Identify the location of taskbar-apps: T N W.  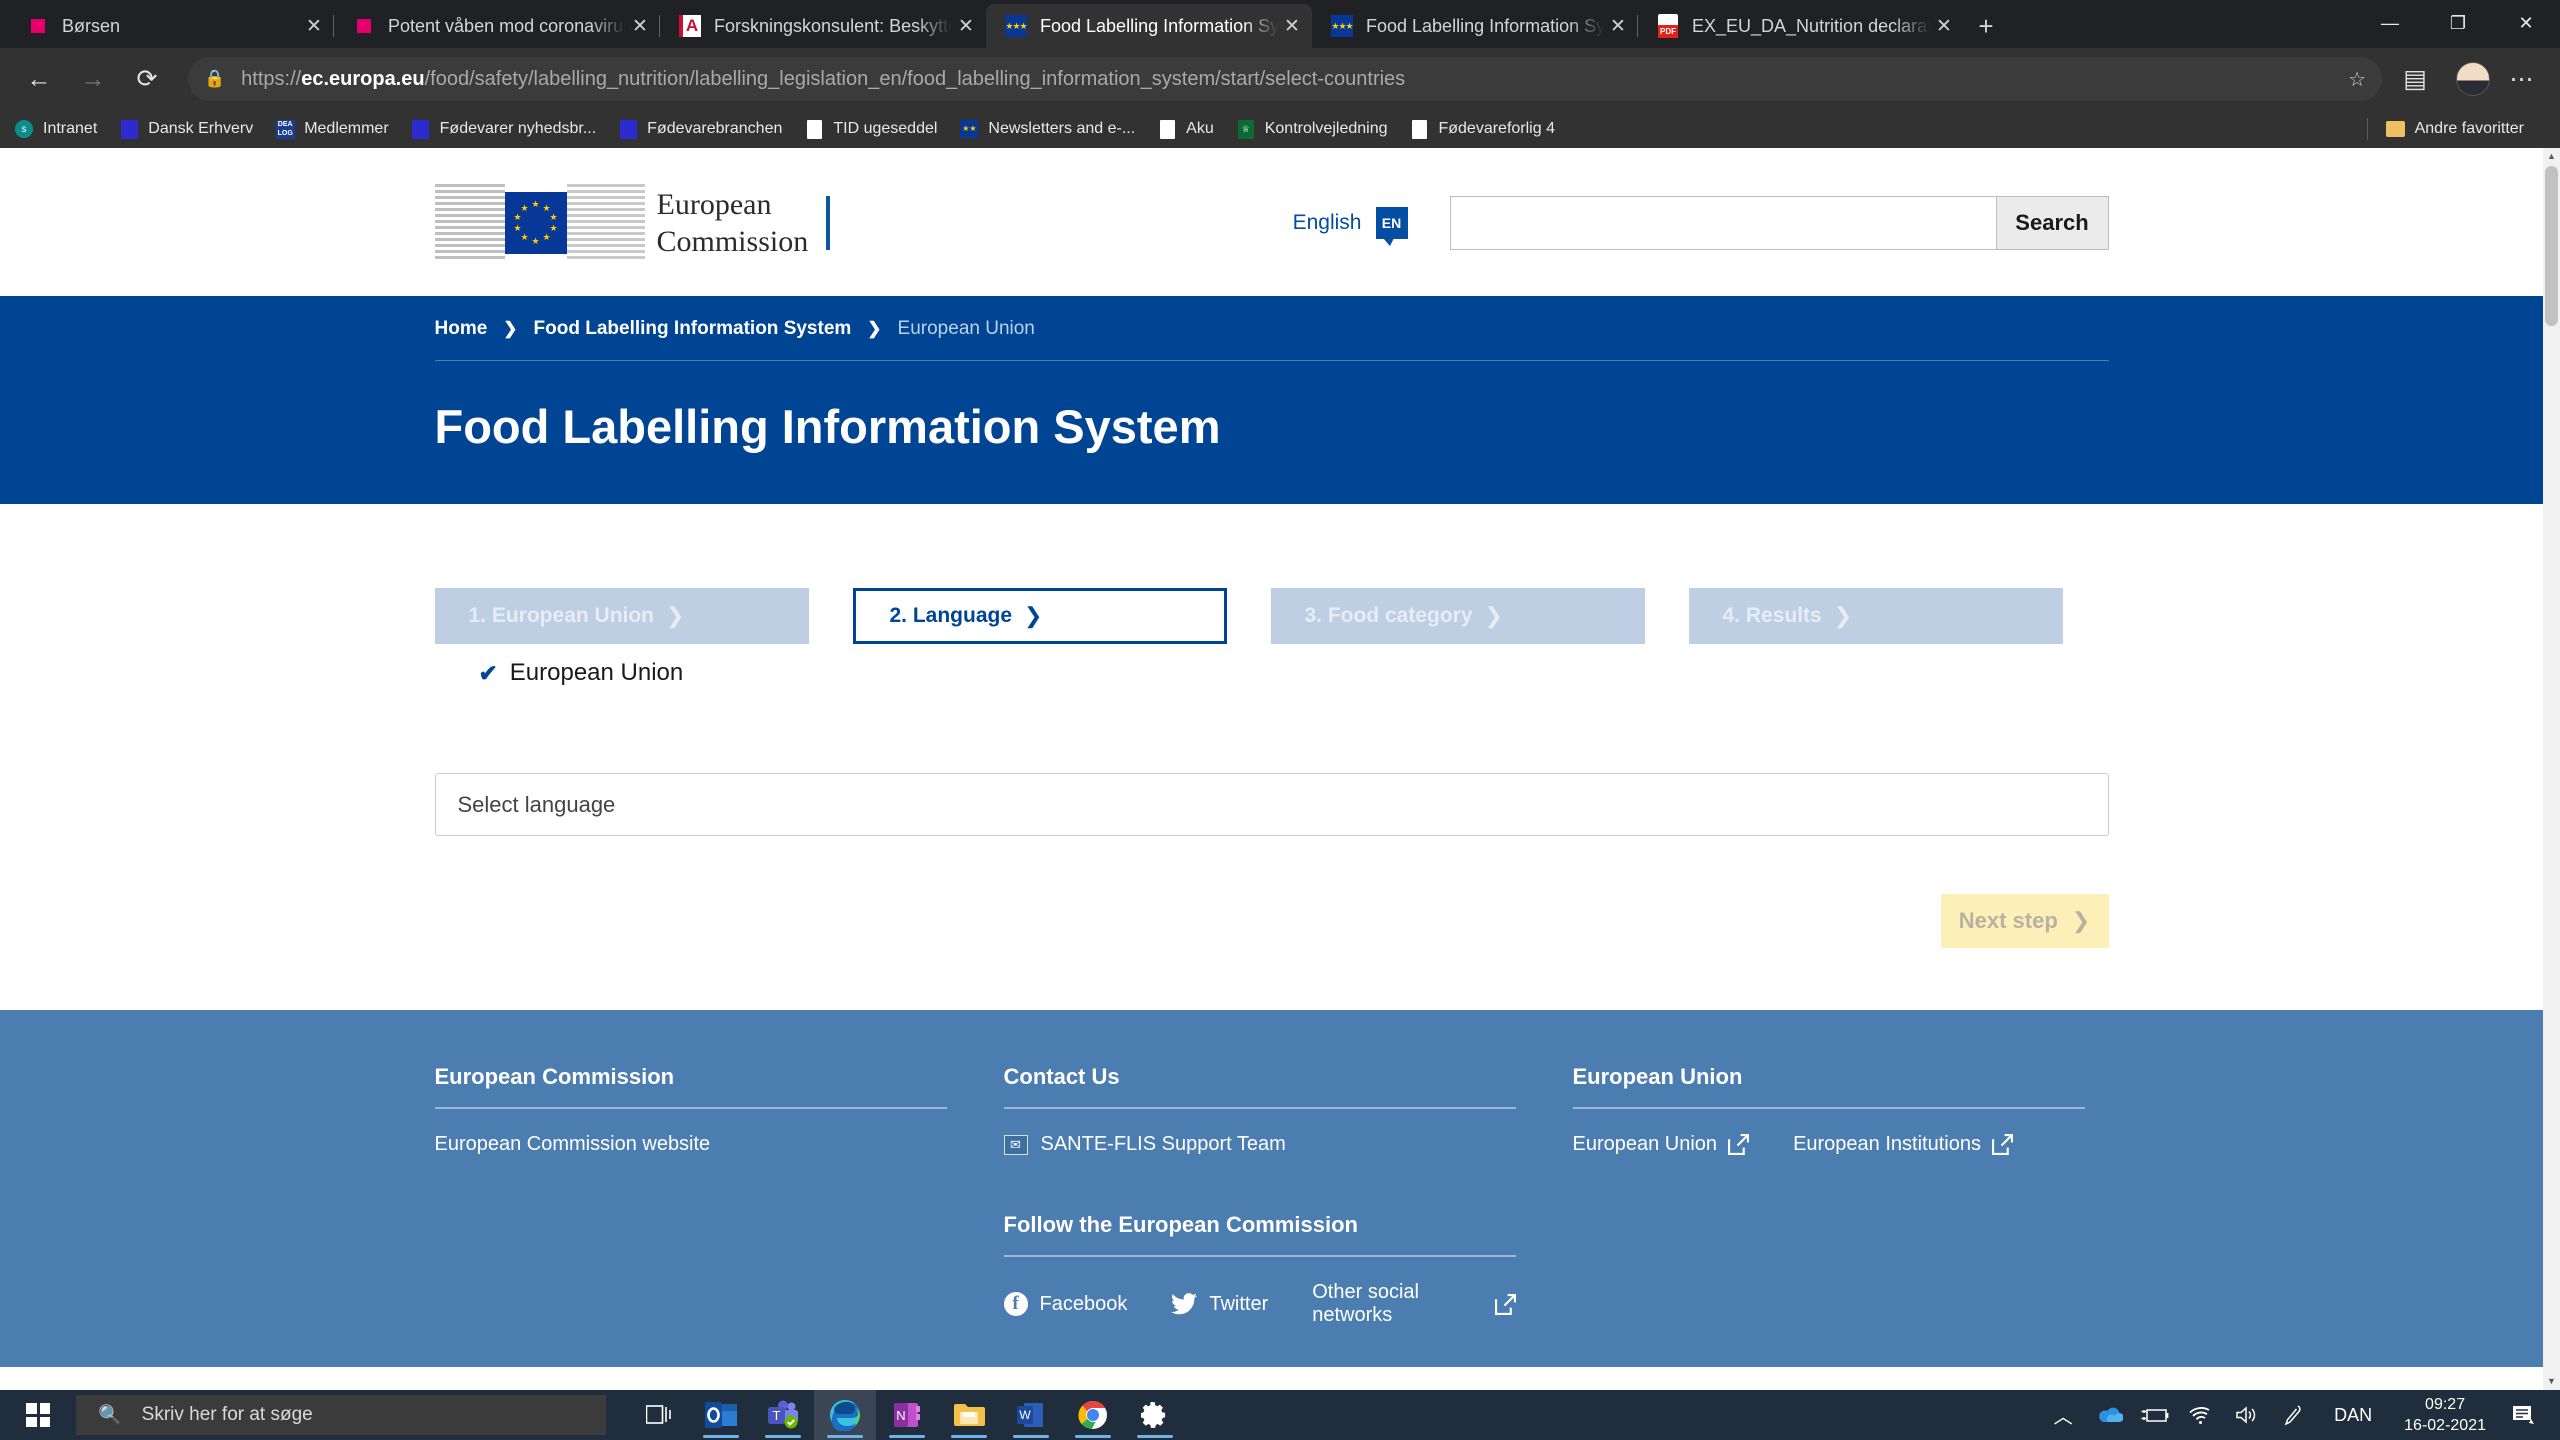
(907, 1415).